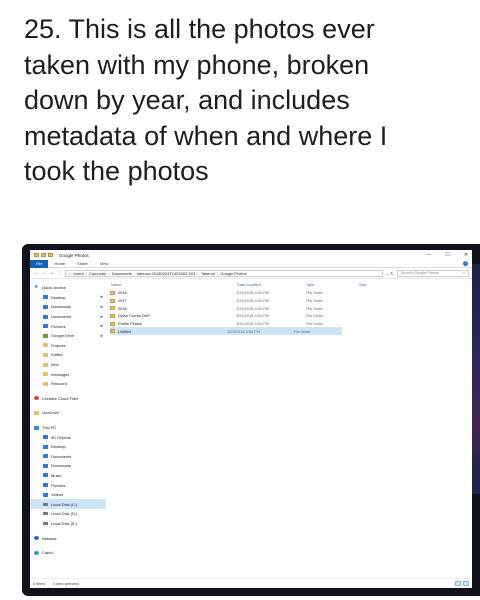 This screenshot has height=600, width=480. What do you see at coordinates (130, 324) in the screenshot?
I see `file-name: Profile Photos` at bounding box center [130, 324].